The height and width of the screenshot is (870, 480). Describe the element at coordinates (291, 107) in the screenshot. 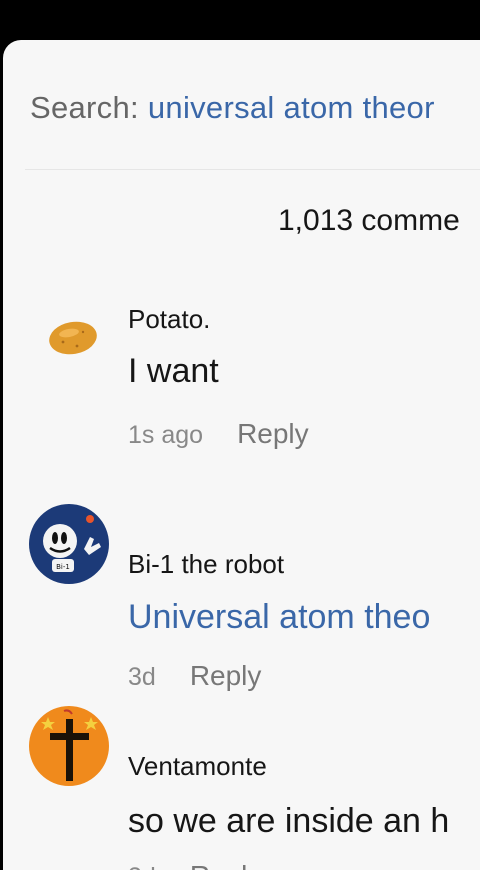

I see `search-query-link: universal atom theor` at that location.